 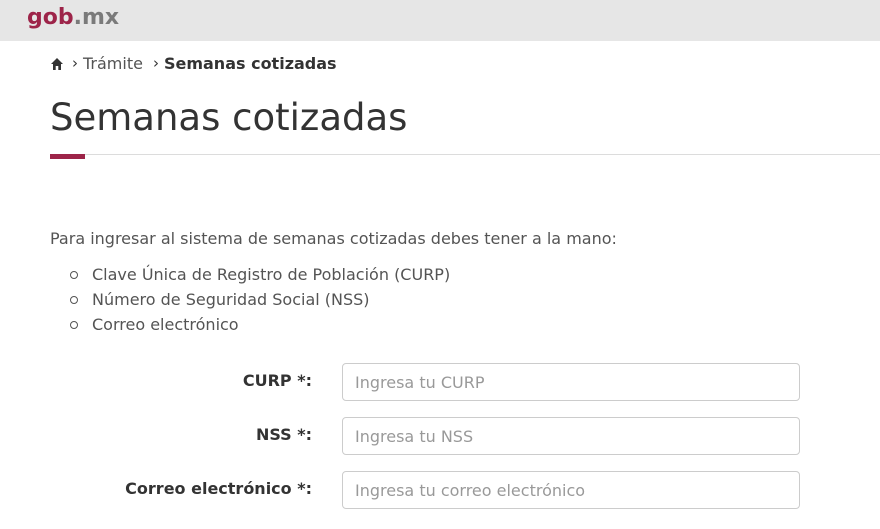 What do you see at coordinates (250, 324) in the screenshot?
I see `list-item: Correo electrónico` at bounding box center [250, 324].